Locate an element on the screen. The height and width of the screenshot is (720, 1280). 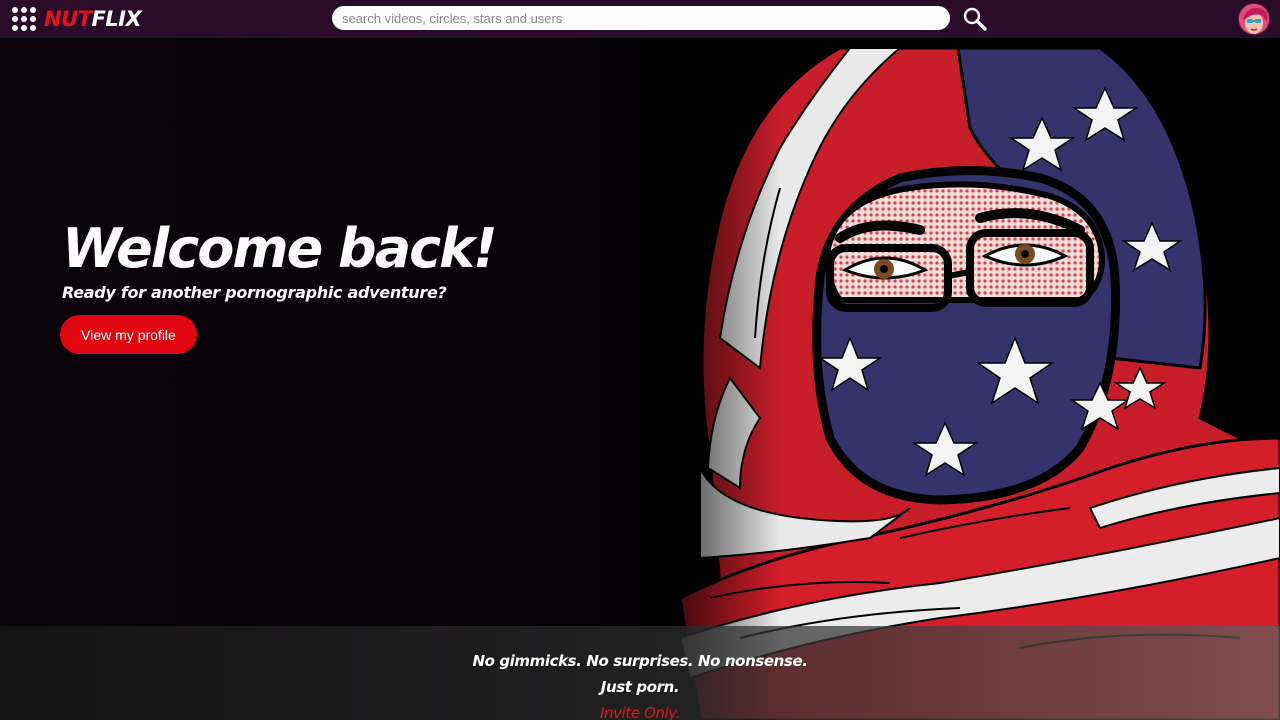
search-input is located at coordinates (641, 18).